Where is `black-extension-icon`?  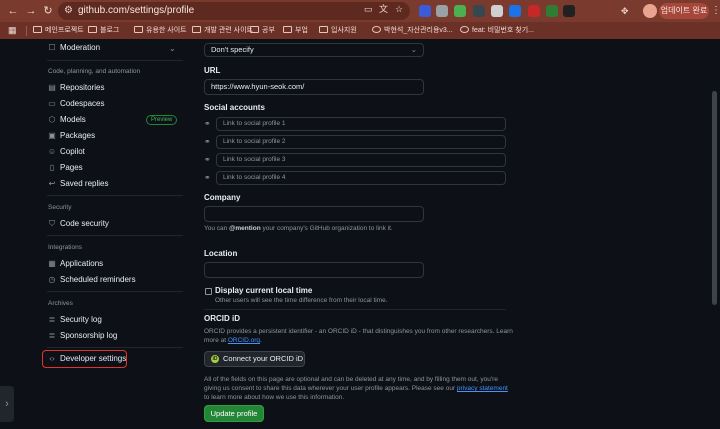
black-extension-icon is located at coordinates (569, 11).